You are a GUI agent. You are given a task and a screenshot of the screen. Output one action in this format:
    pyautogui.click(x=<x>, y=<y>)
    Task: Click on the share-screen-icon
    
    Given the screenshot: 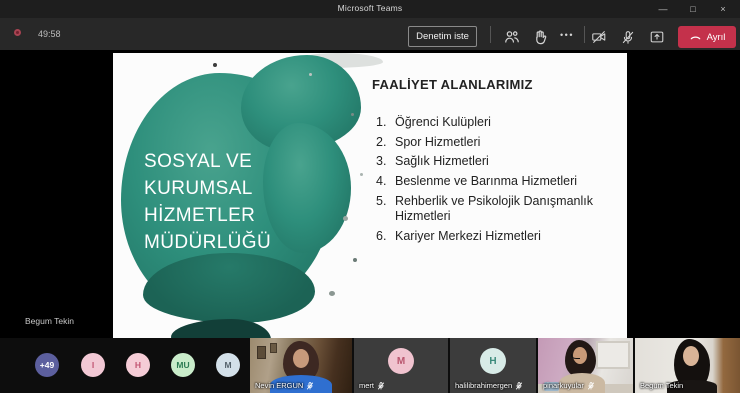 What is the action you would take?
    pyautogui.click(x=656, y=36)
    